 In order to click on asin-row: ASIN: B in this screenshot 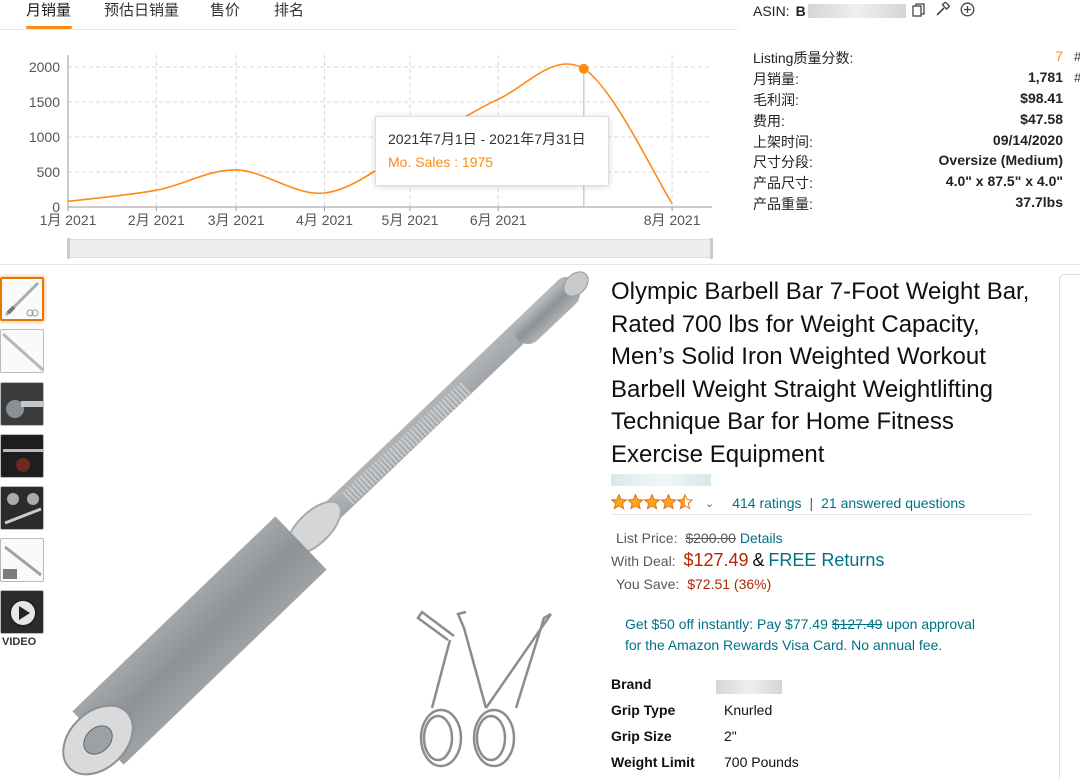, I will do `click(864, 10)`.